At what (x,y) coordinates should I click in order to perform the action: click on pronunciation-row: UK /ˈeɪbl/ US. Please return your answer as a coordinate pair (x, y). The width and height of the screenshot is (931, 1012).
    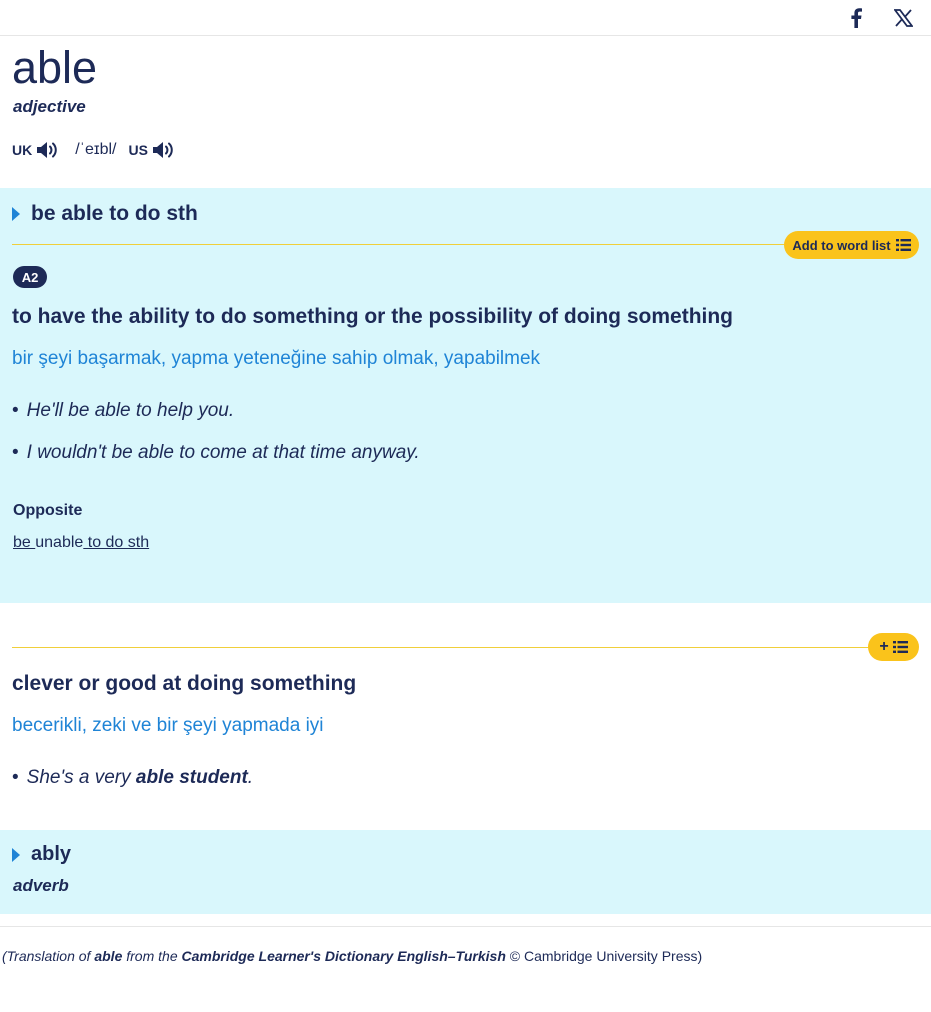
    Looking at the image, I should click on (93, 150).